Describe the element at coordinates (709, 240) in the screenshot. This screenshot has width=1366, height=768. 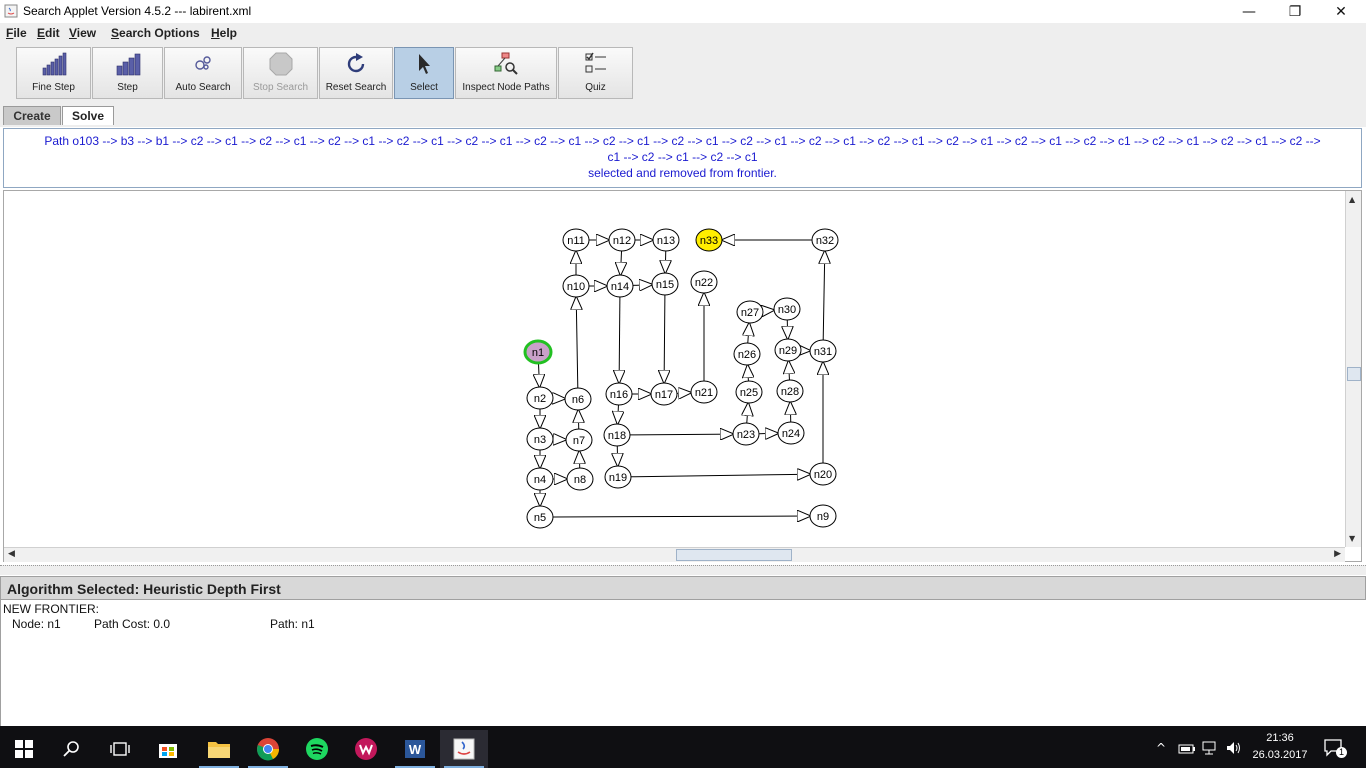
I see `node-n33: n33` at that location.